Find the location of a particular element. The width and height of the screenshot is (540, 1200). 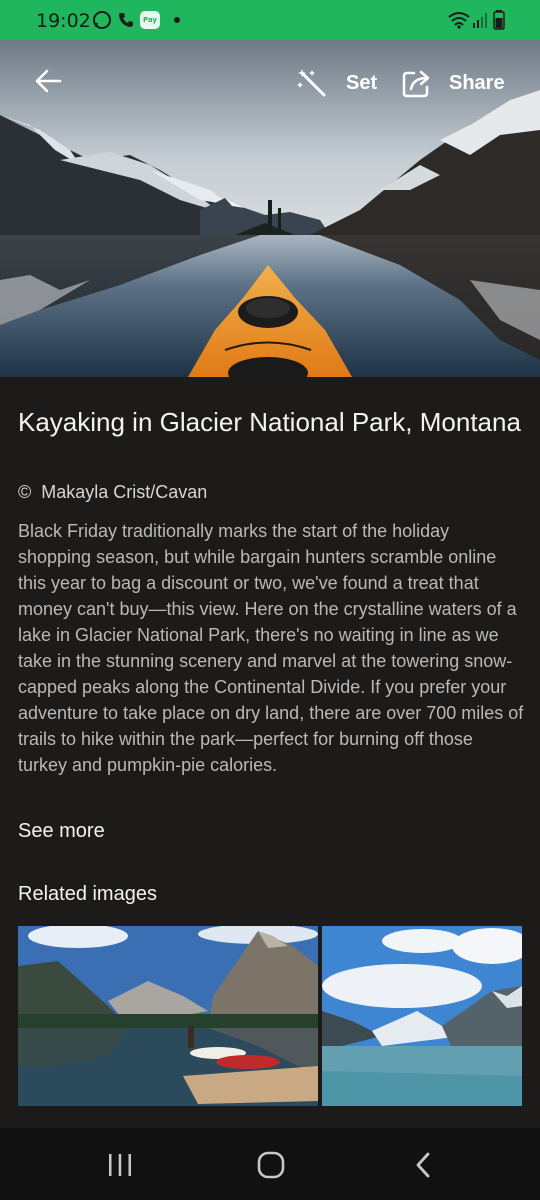

set-button: Set is located at coordinates (361, 83).